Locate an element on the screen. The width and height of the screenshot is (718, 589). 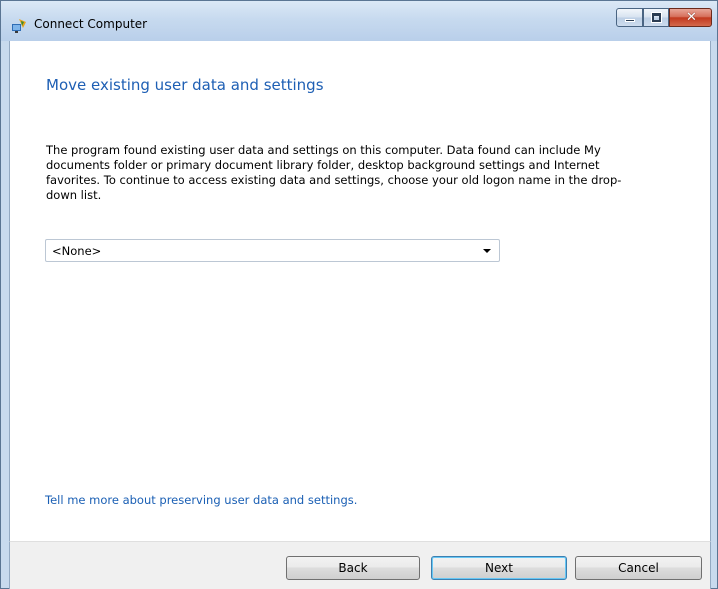
back-button: Back is located at coordinates (353, 568).